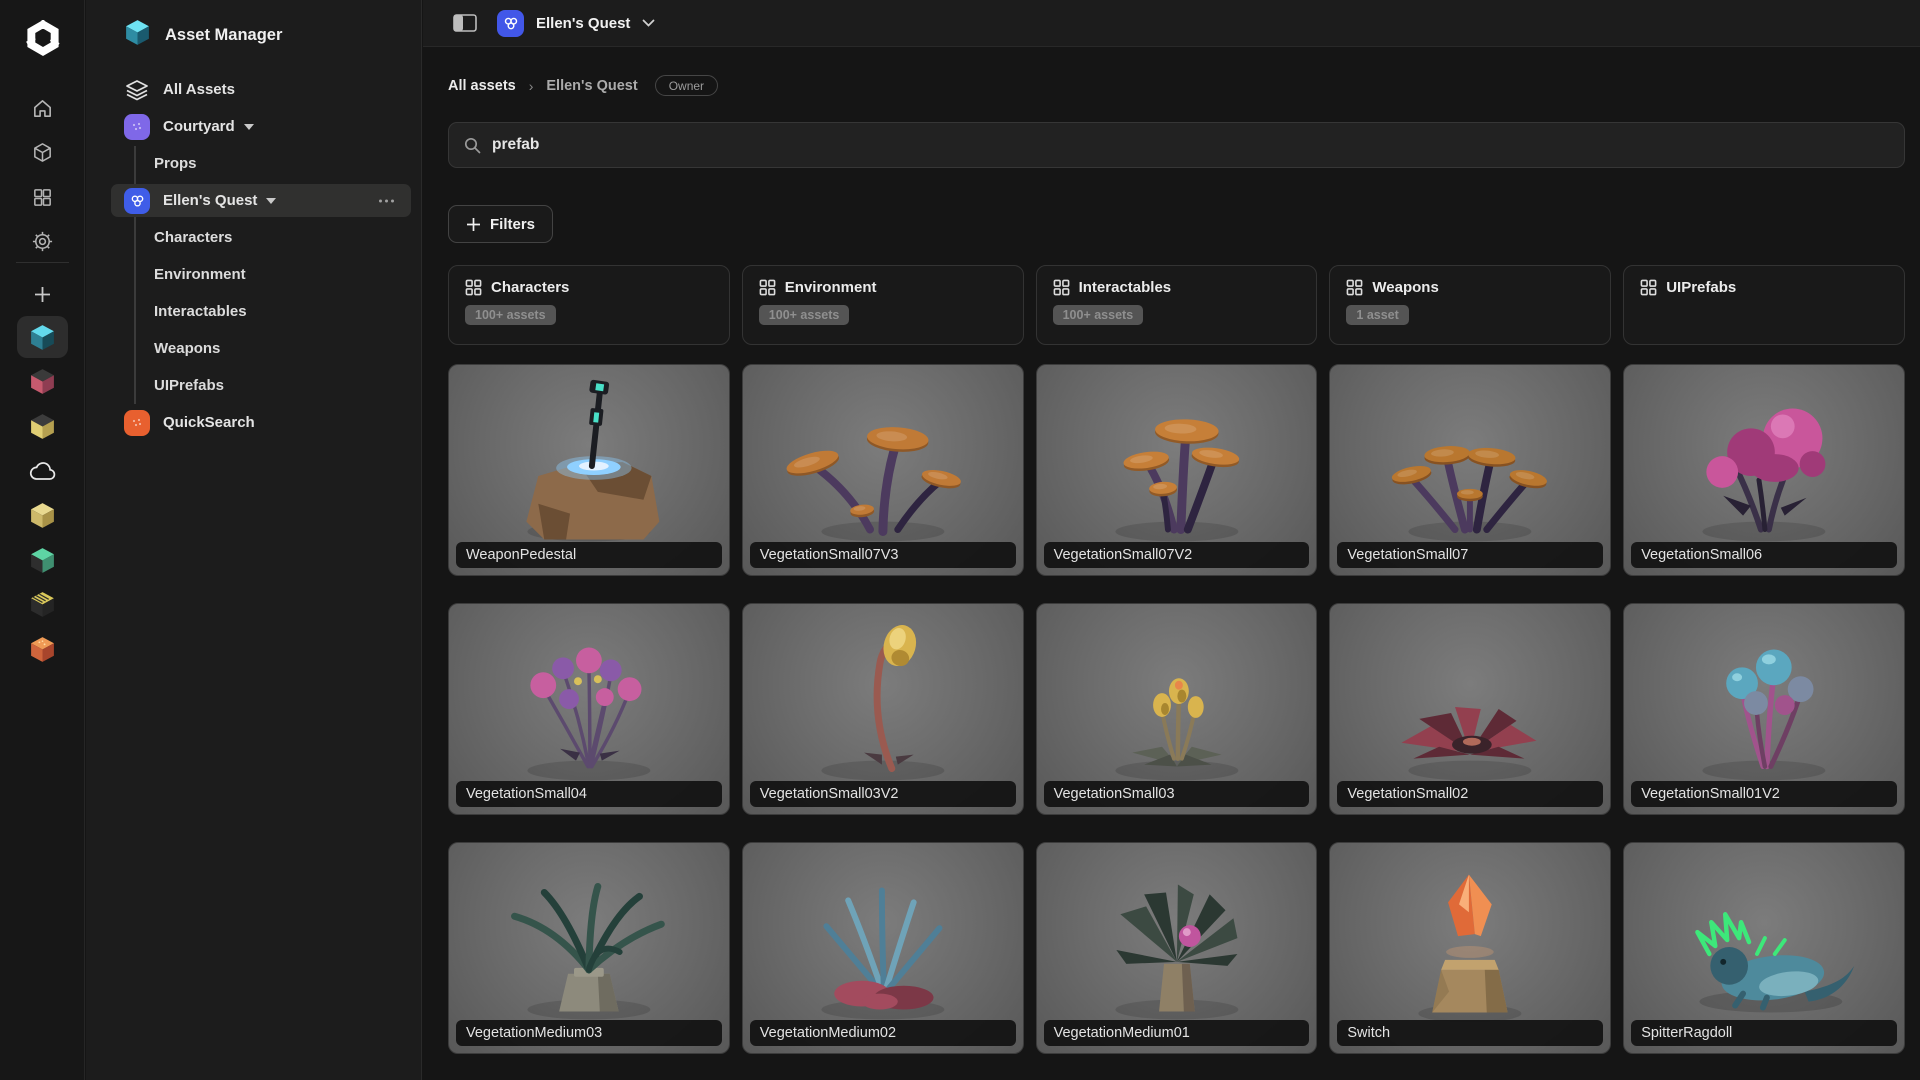  I want to click on asset-name-label: VegetationSmall03V2, so click(882, 794).